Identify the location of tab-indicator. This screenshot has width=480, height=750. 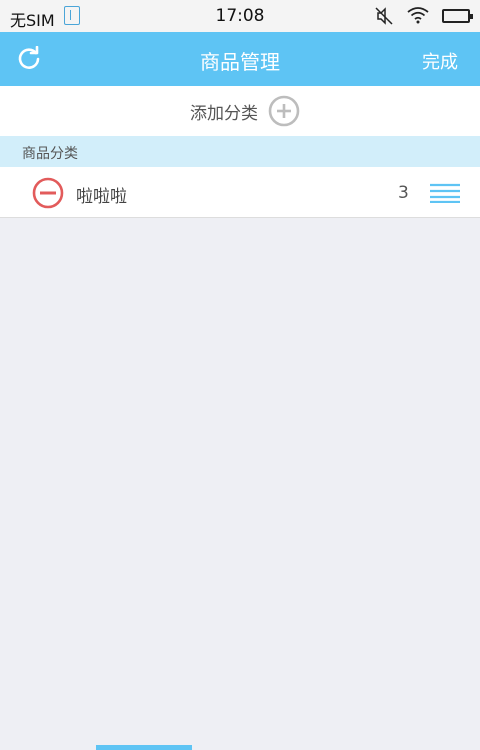
(144, 747).